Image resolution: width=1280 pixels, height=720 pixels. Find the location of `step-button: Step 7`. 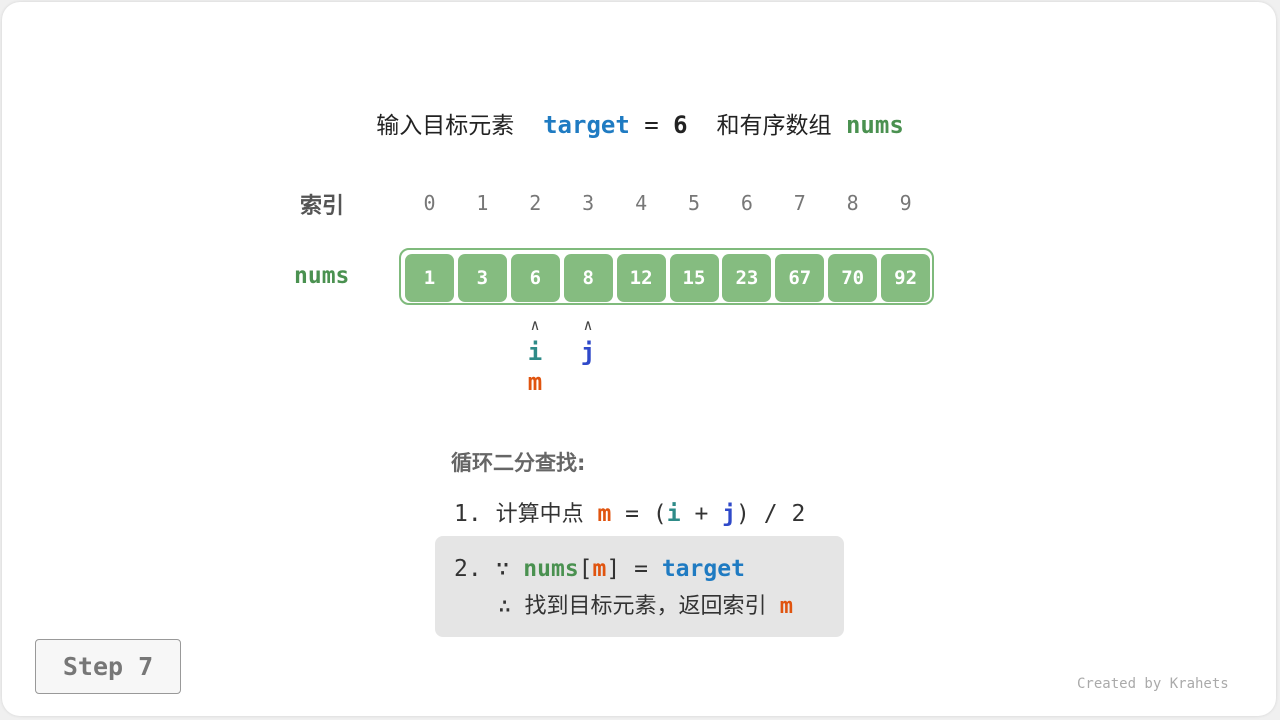

step-button: Step 7 is located at coordinates (108, 666).